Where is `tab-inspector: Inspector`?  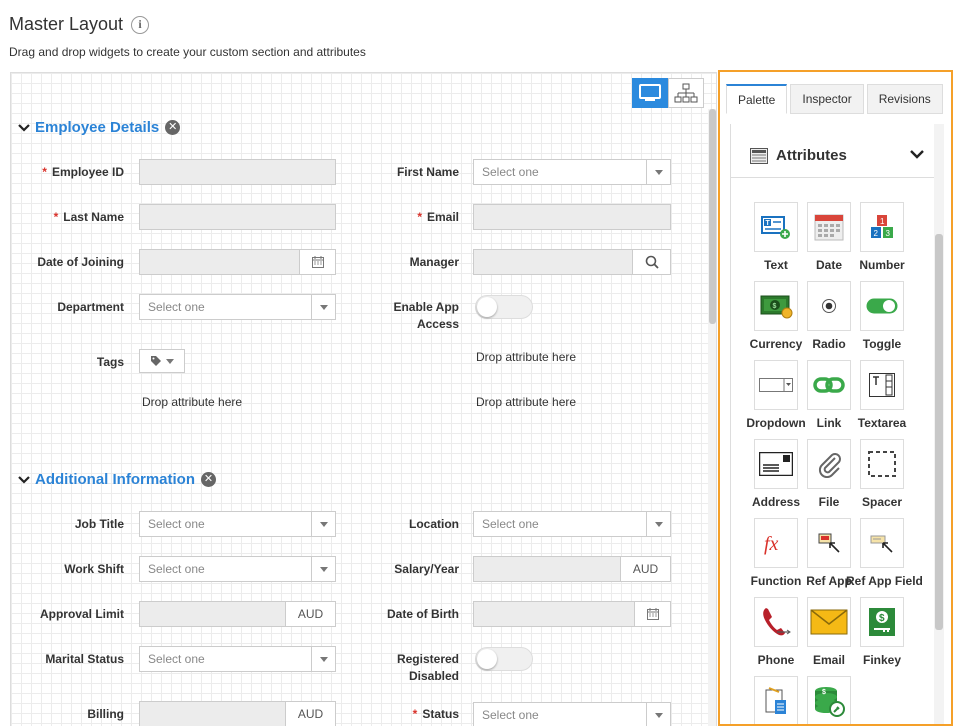
tab-inspector: Inspector is located at coordinates (827, 99).